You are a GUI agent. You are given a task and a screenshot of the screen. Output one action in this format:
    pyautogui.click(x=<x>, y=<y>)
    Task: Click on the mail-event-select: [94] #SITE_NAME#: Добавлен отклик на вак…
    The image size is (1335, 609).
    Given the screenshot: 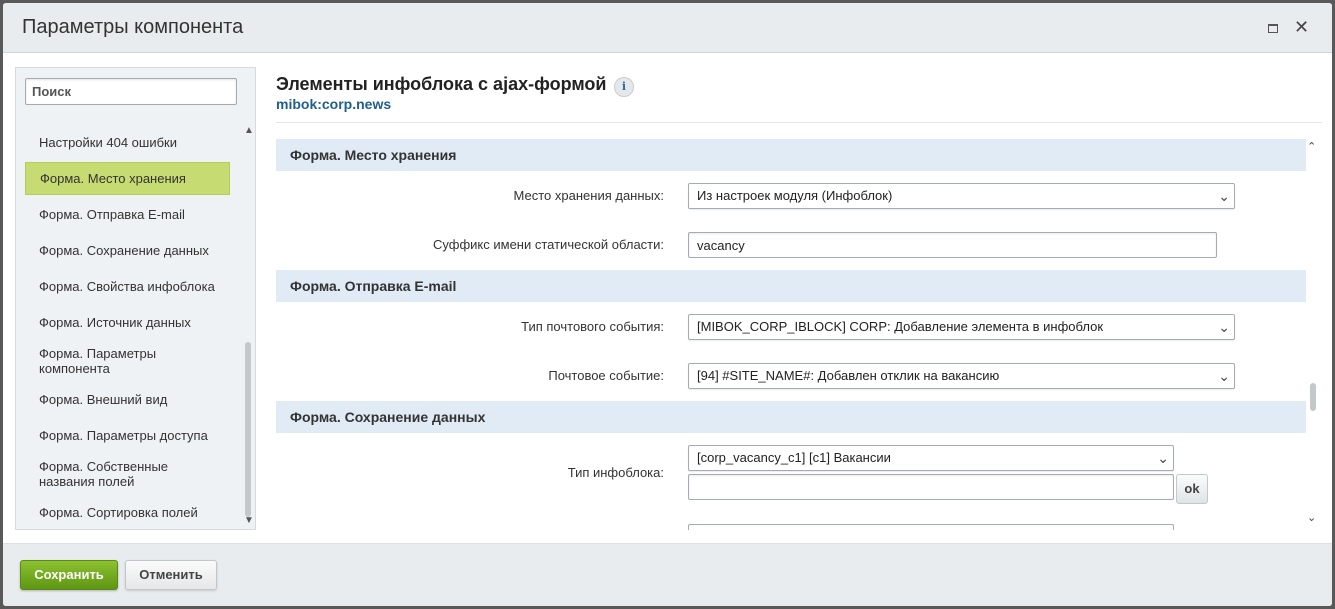 What is the action you would take?
    pyautogui.click(x=961, y=376)
    